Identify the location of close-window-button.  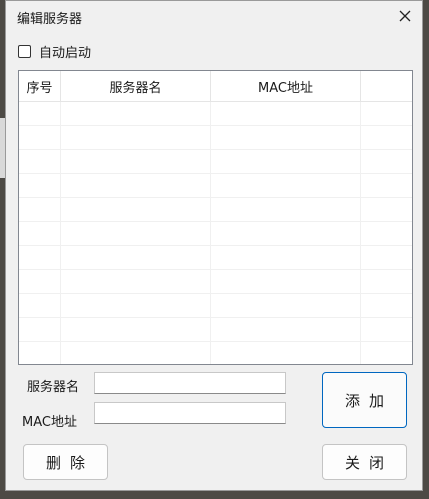
(405, 16).